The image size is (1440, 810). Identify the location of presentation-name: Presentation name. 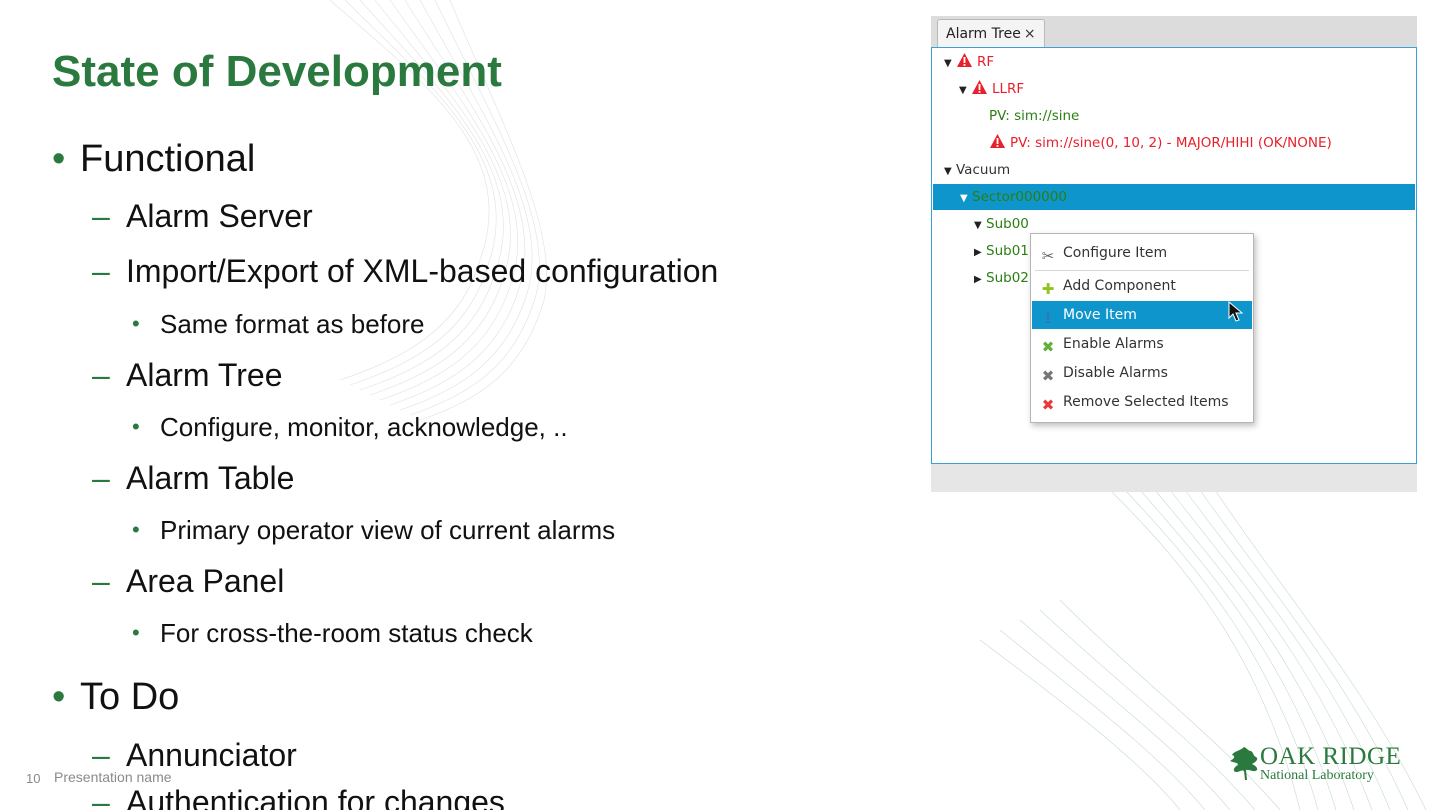
(113, 777).